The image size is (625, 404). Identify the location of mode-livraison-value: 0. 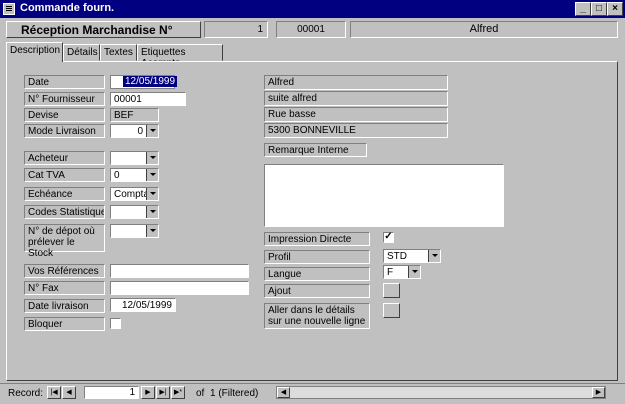
(140, 131).